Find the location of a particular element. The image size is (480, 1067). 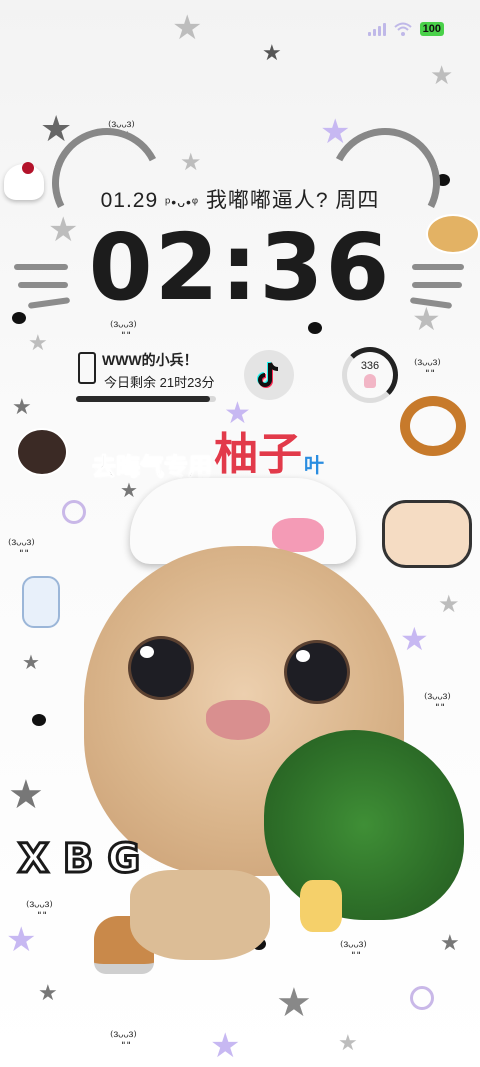

counter-widget: 336 is located at coordinates (370, 375).